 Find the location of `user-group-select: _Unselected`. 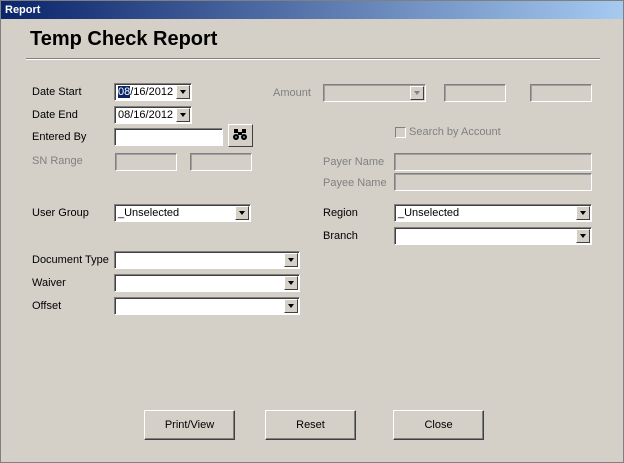

user-group-select: _Unselected is located at coordinates (182, 213).